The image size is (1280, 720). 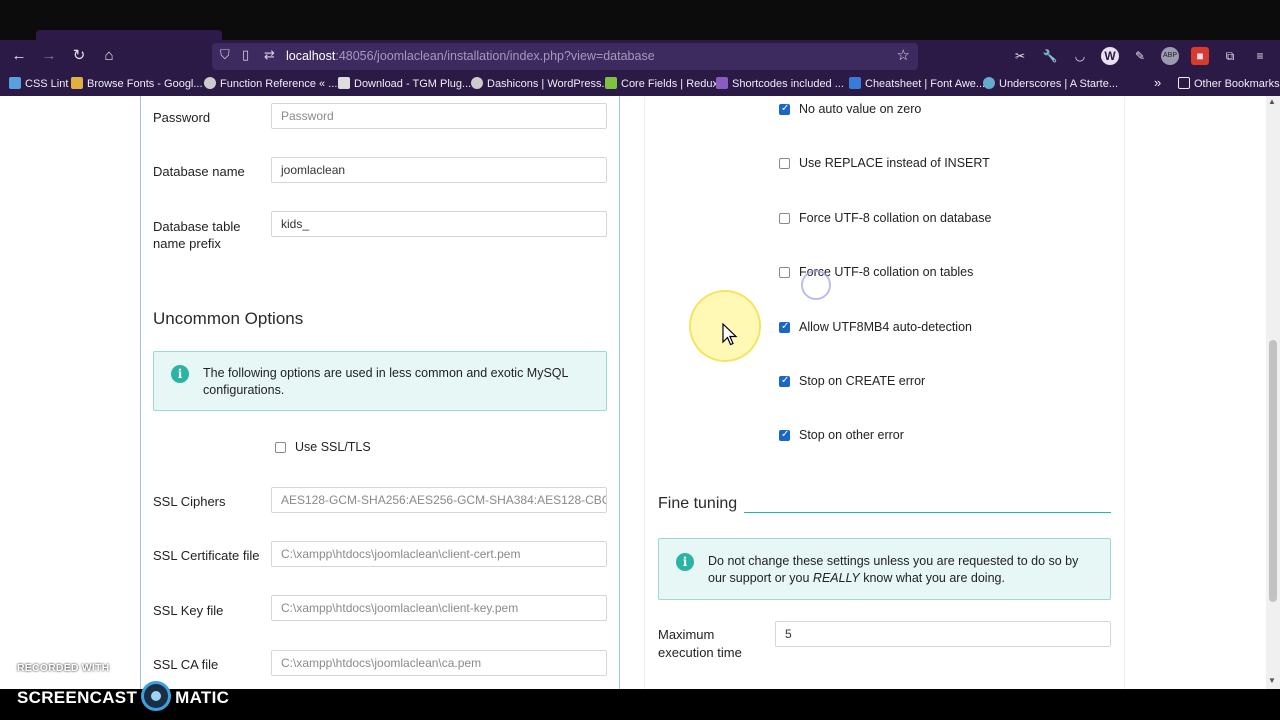 What do you see at coordinates (989, 83) in the screenshot?
I see `underscores-favicon` at bounding box center [989, 83].